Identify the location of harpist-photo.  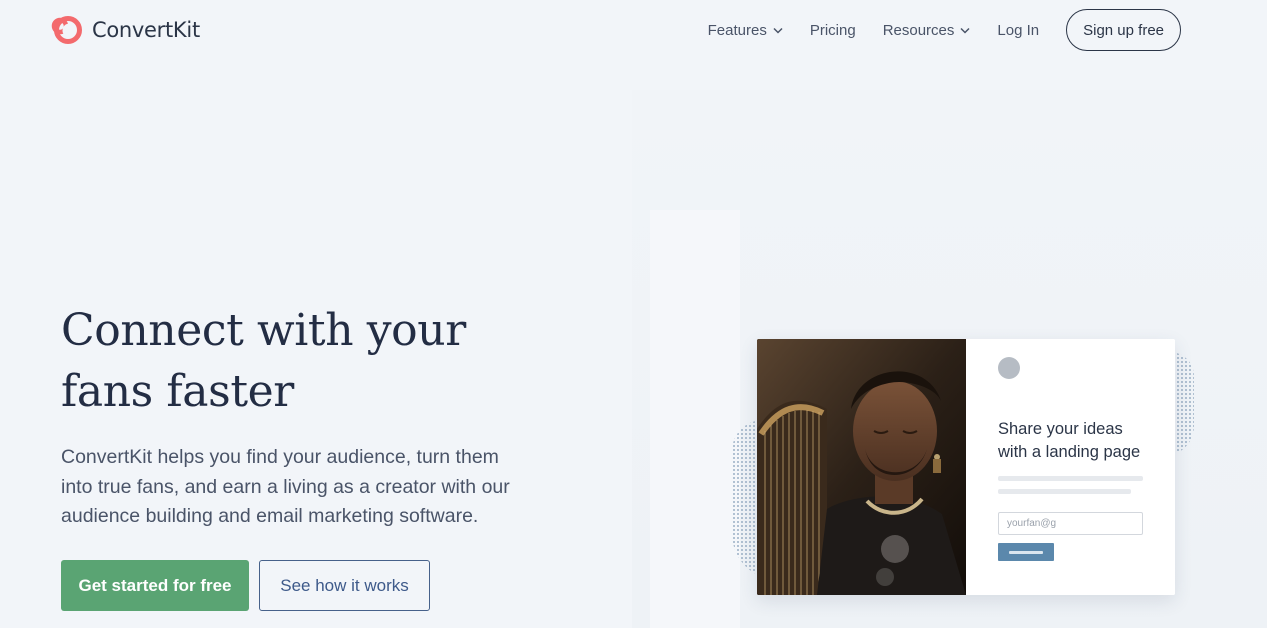
(861, 467).